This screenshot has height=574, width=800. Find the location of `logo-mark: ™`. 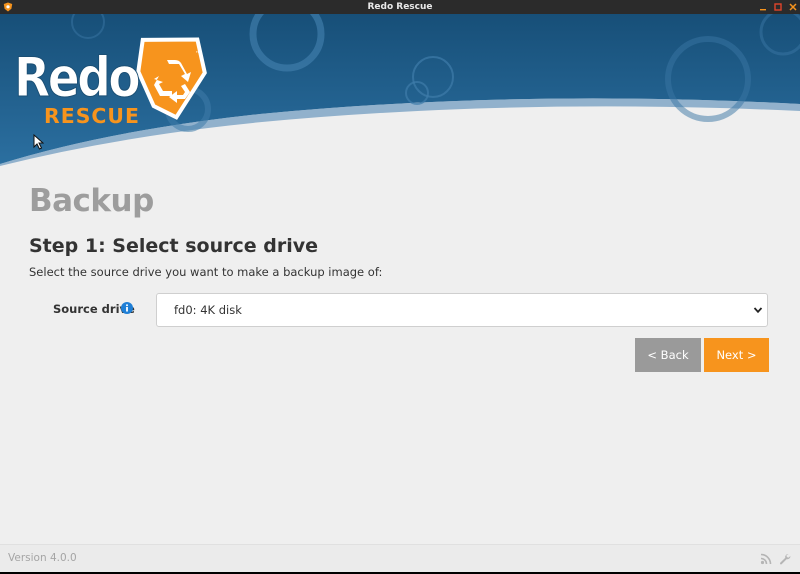

logo-mark: ™ is located at coordinates (198, 54).